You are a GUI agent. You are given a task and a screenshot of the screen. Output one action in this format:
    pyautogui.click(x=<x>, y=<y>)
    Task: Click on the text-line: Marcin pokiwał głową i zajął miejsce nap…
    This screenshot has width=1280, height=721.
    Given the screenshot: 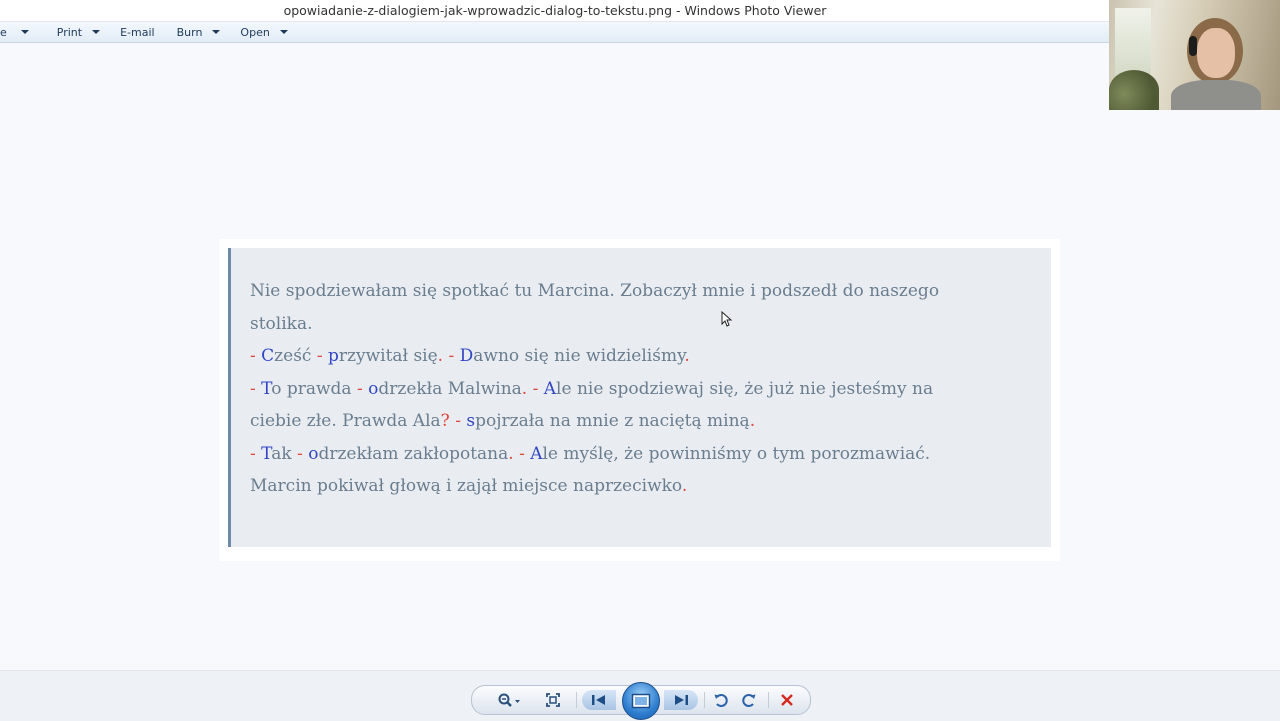 What is the action you would take?
    pyautogui.click(x=469, y=486)
    